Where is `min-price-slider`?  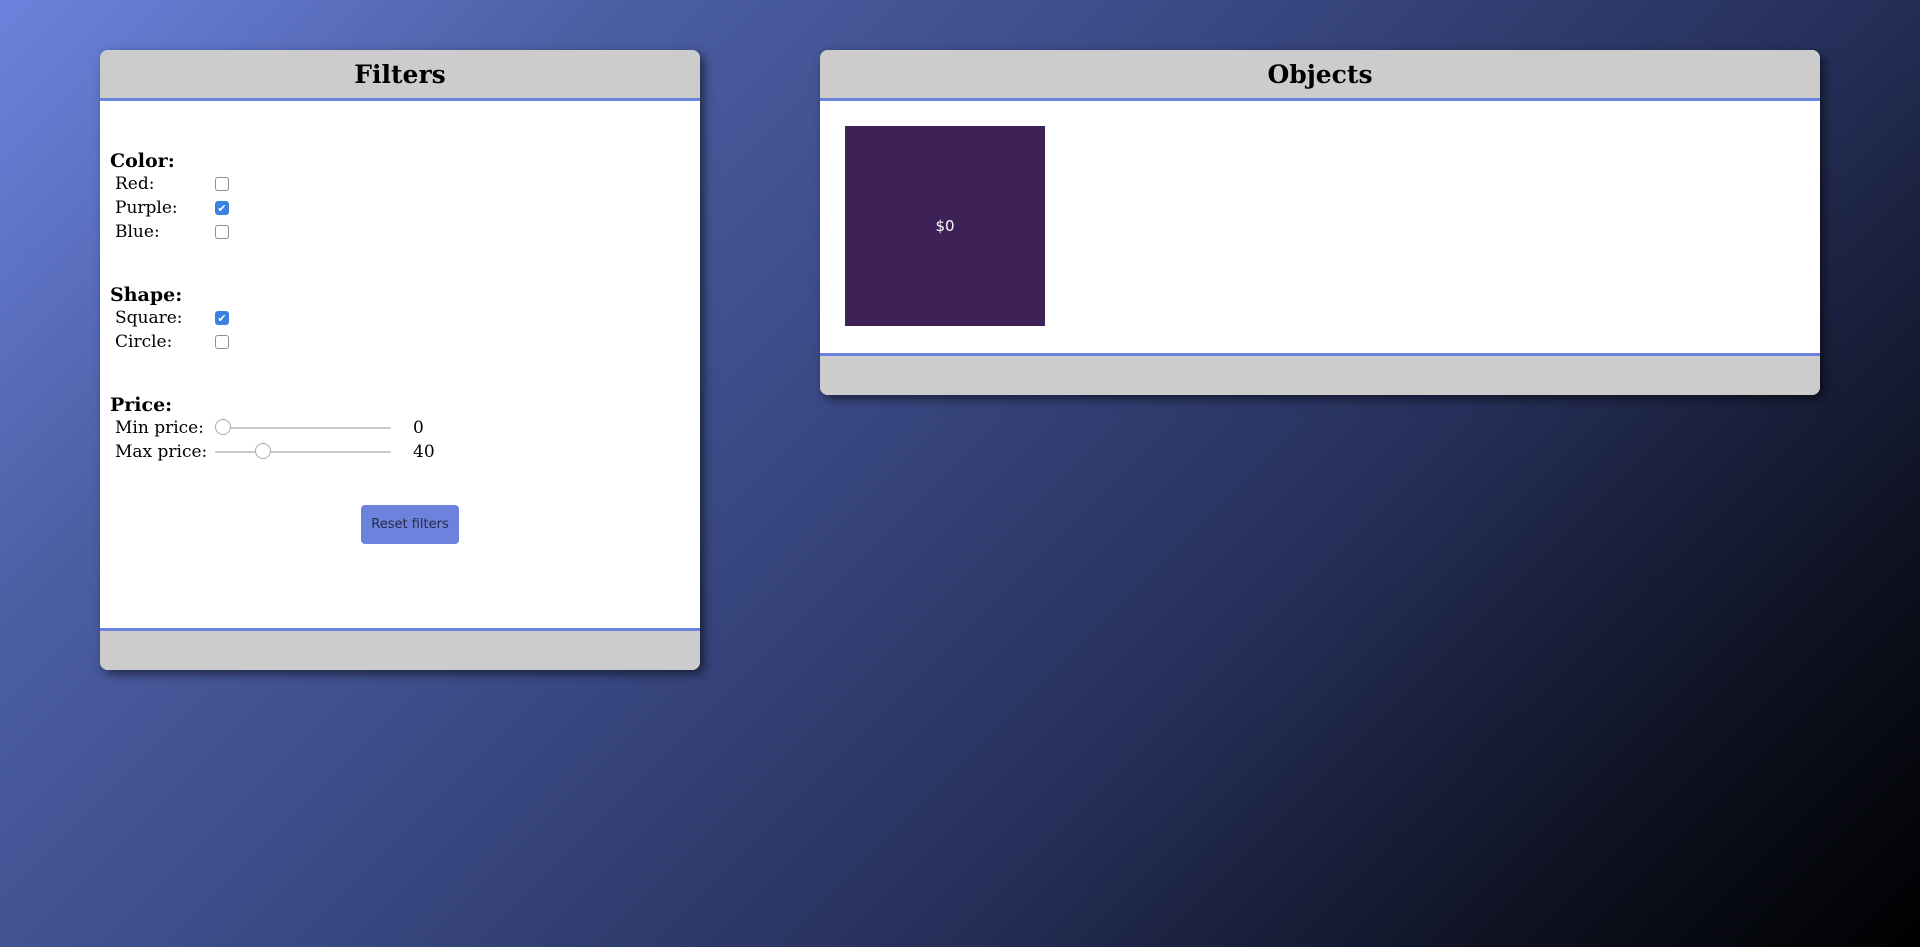
min-price-slider is located at coordinates (303, 428).